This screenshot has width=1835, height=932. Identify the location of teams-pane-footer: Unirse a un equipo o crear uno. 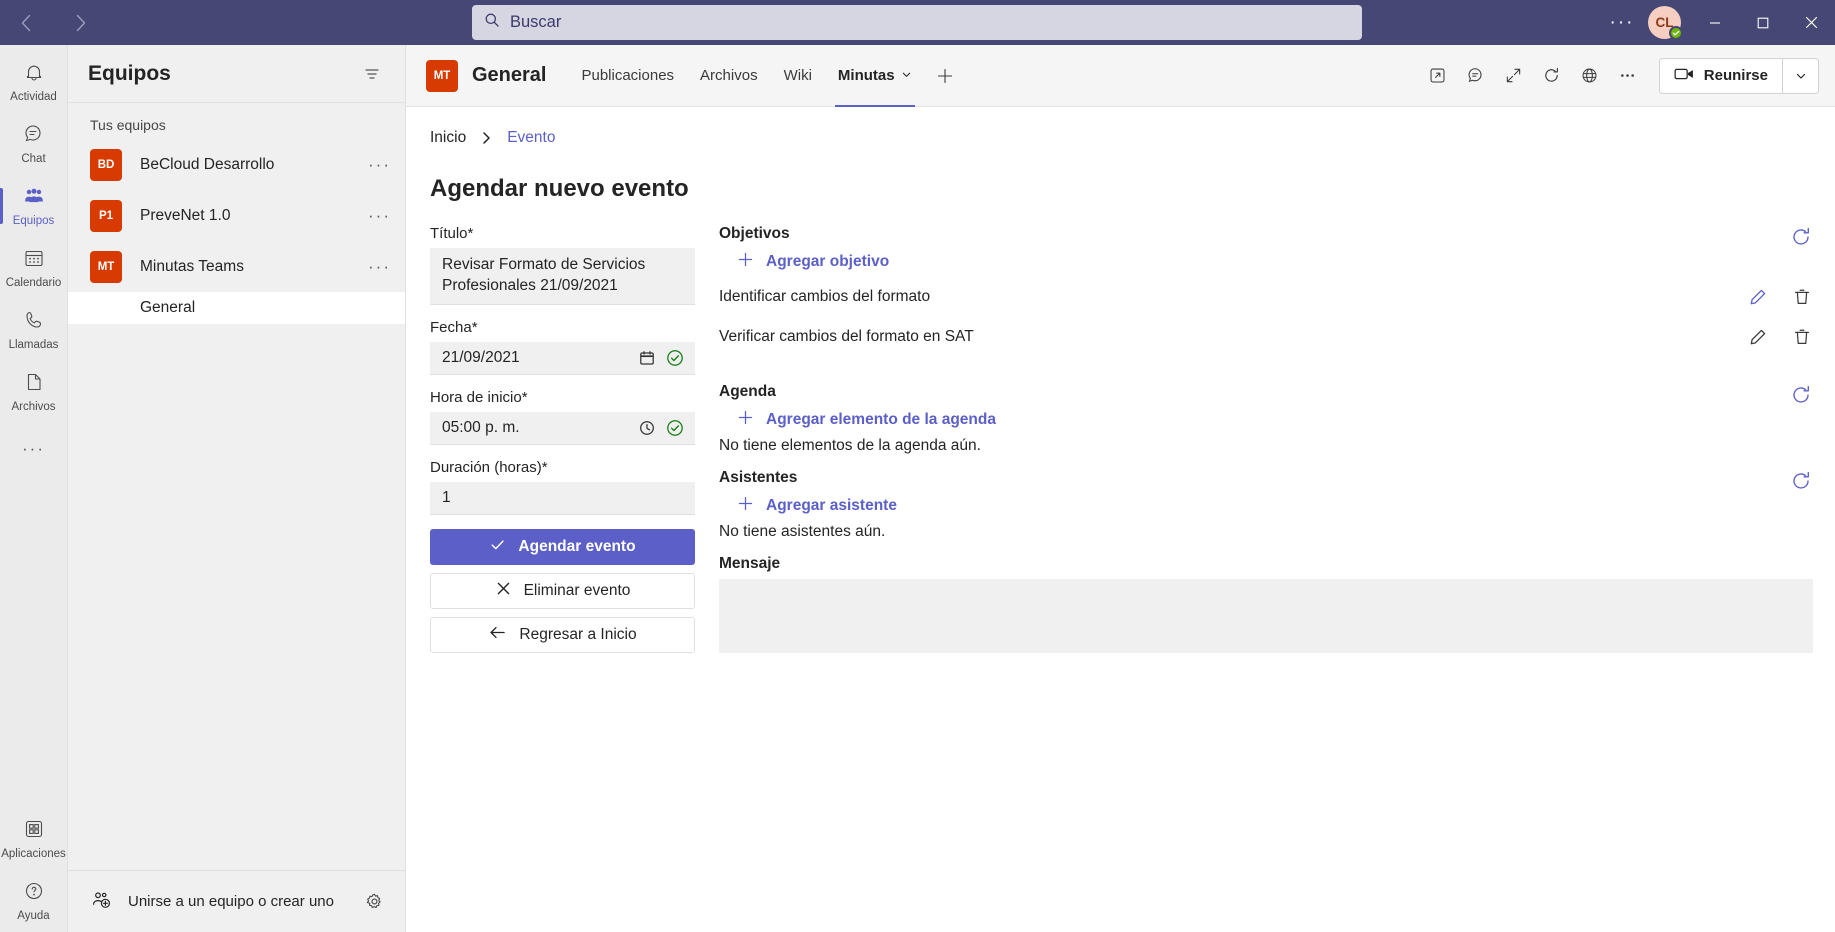
(236, 901).